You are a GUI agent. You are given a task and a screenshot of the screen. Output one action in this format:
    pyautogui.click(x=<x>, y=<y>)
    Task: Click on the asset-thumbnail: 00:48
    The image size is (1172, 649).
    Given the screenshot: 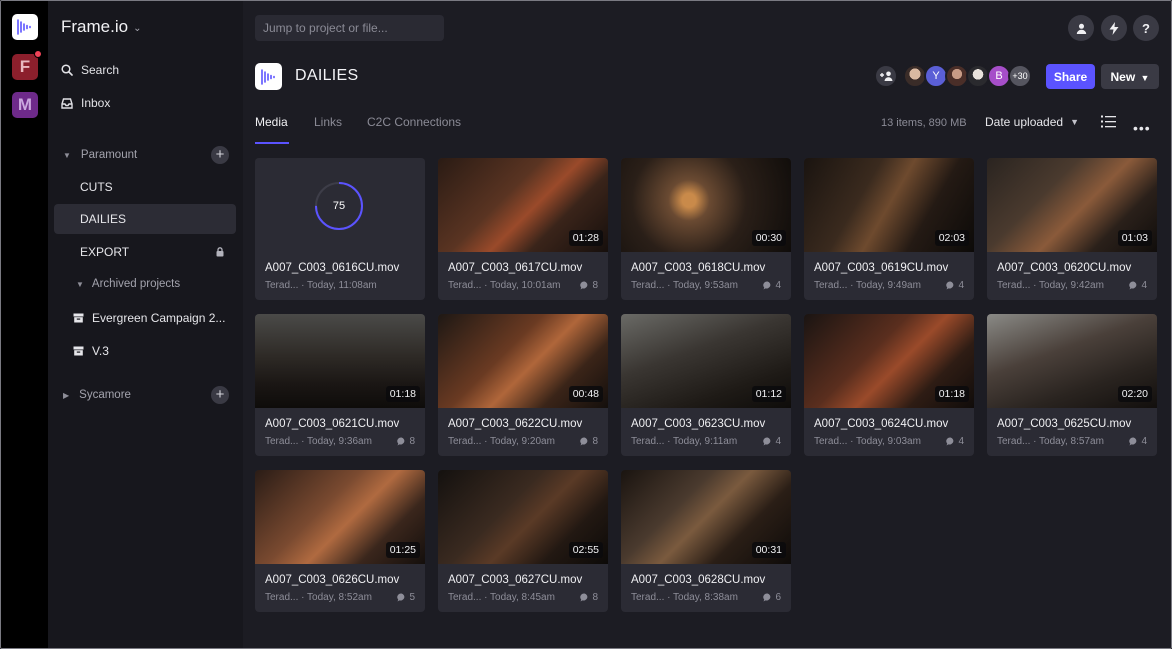 What is the action you would take?
    pyautogui.click(x=523, y=361)
    